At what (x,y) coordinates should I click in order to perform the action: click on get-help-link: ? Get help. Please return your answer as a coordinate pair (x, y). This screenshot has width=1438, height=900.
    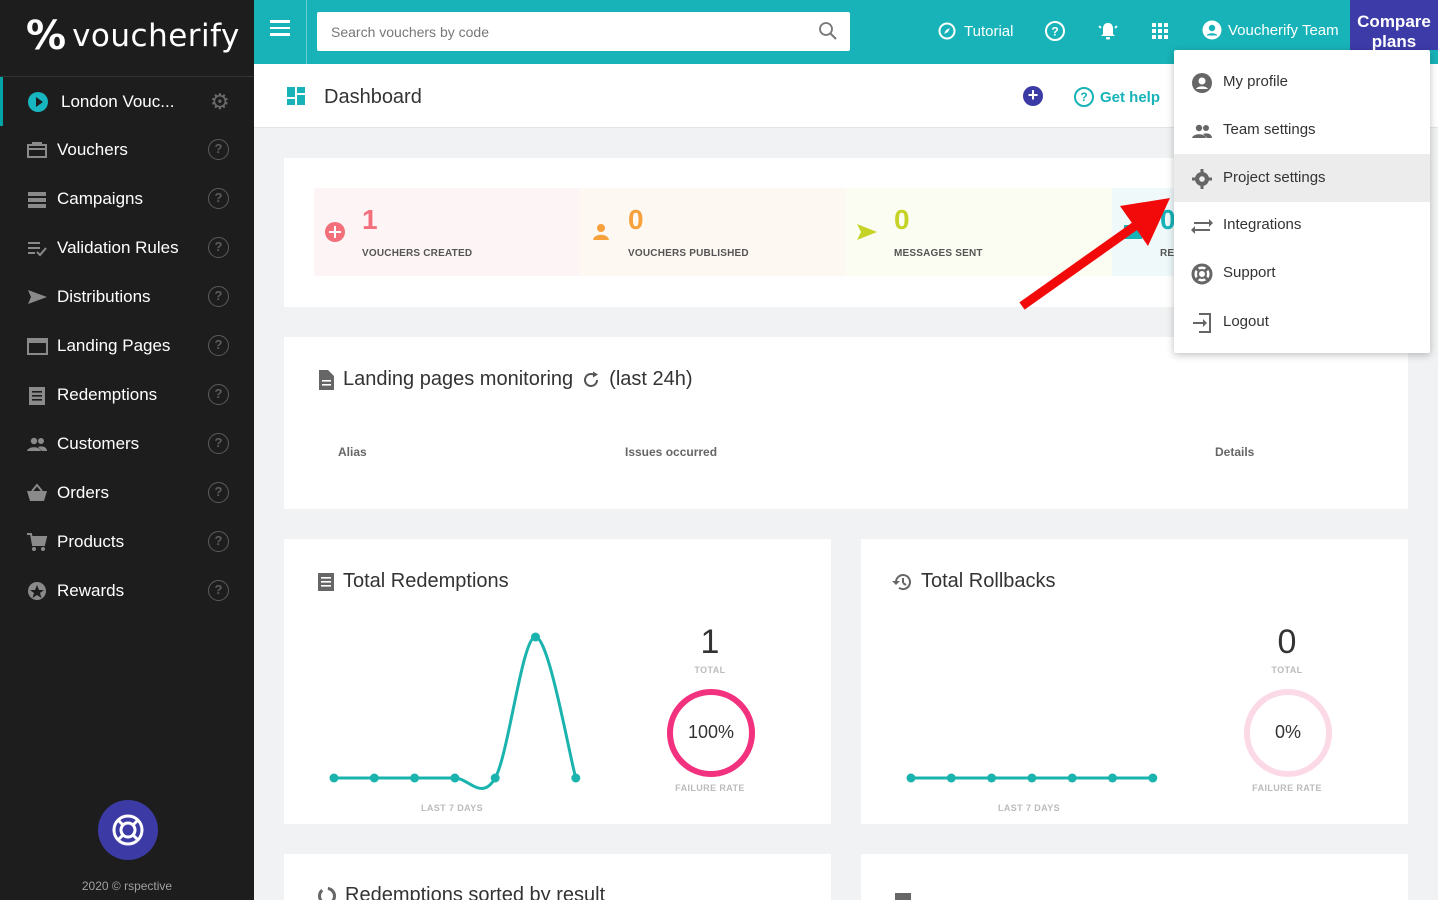
    Looking at the image, I should click on (1117, 97).